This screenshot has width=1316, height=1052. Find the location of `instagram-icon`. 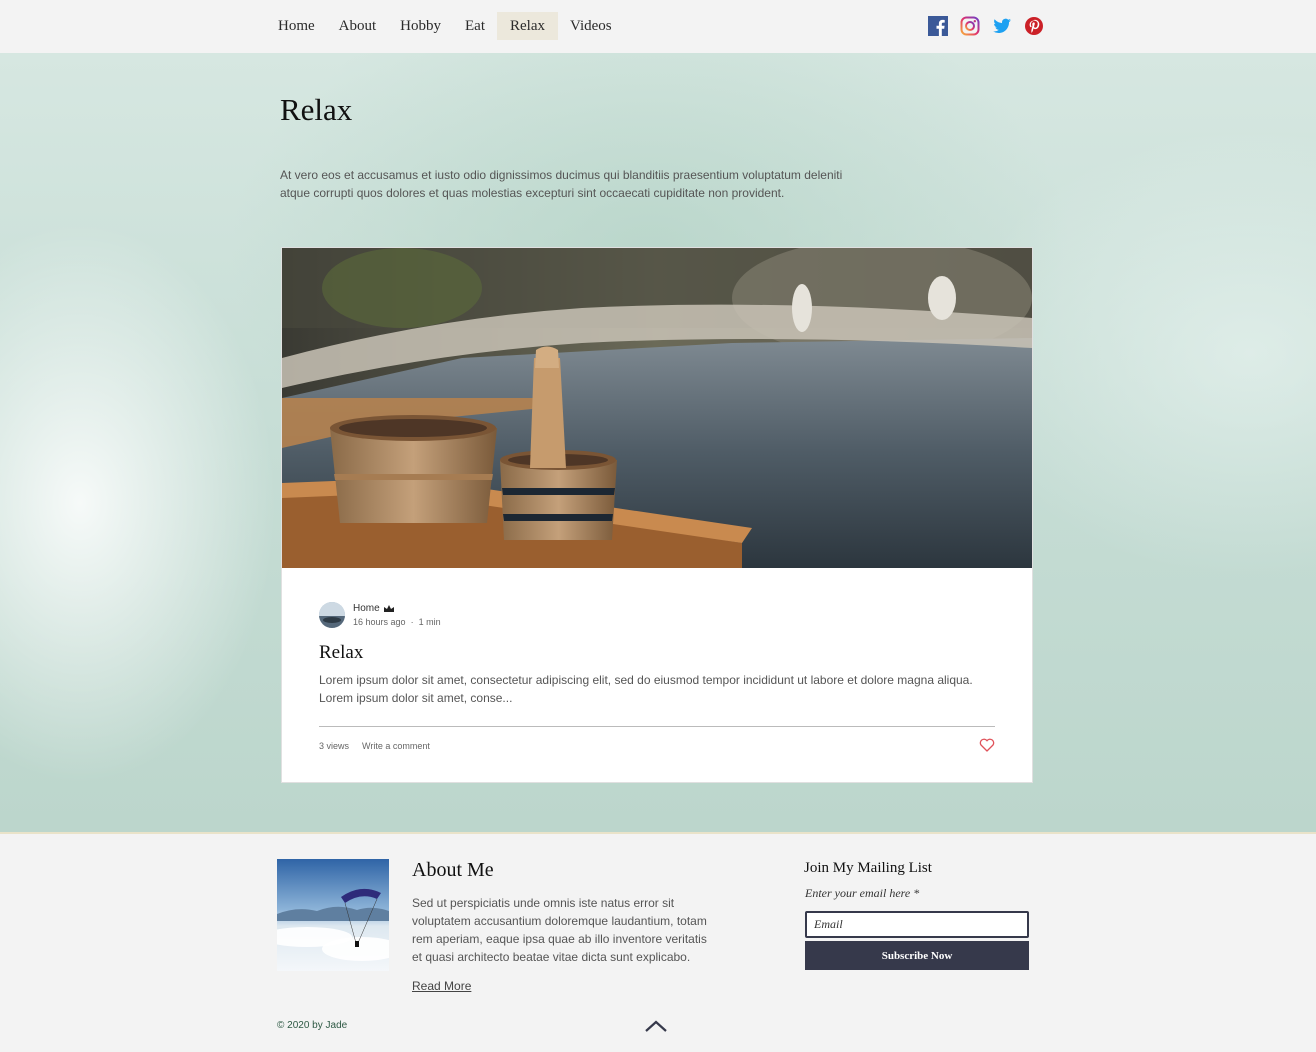

instagram-icon is located at coordinates (970, 26).